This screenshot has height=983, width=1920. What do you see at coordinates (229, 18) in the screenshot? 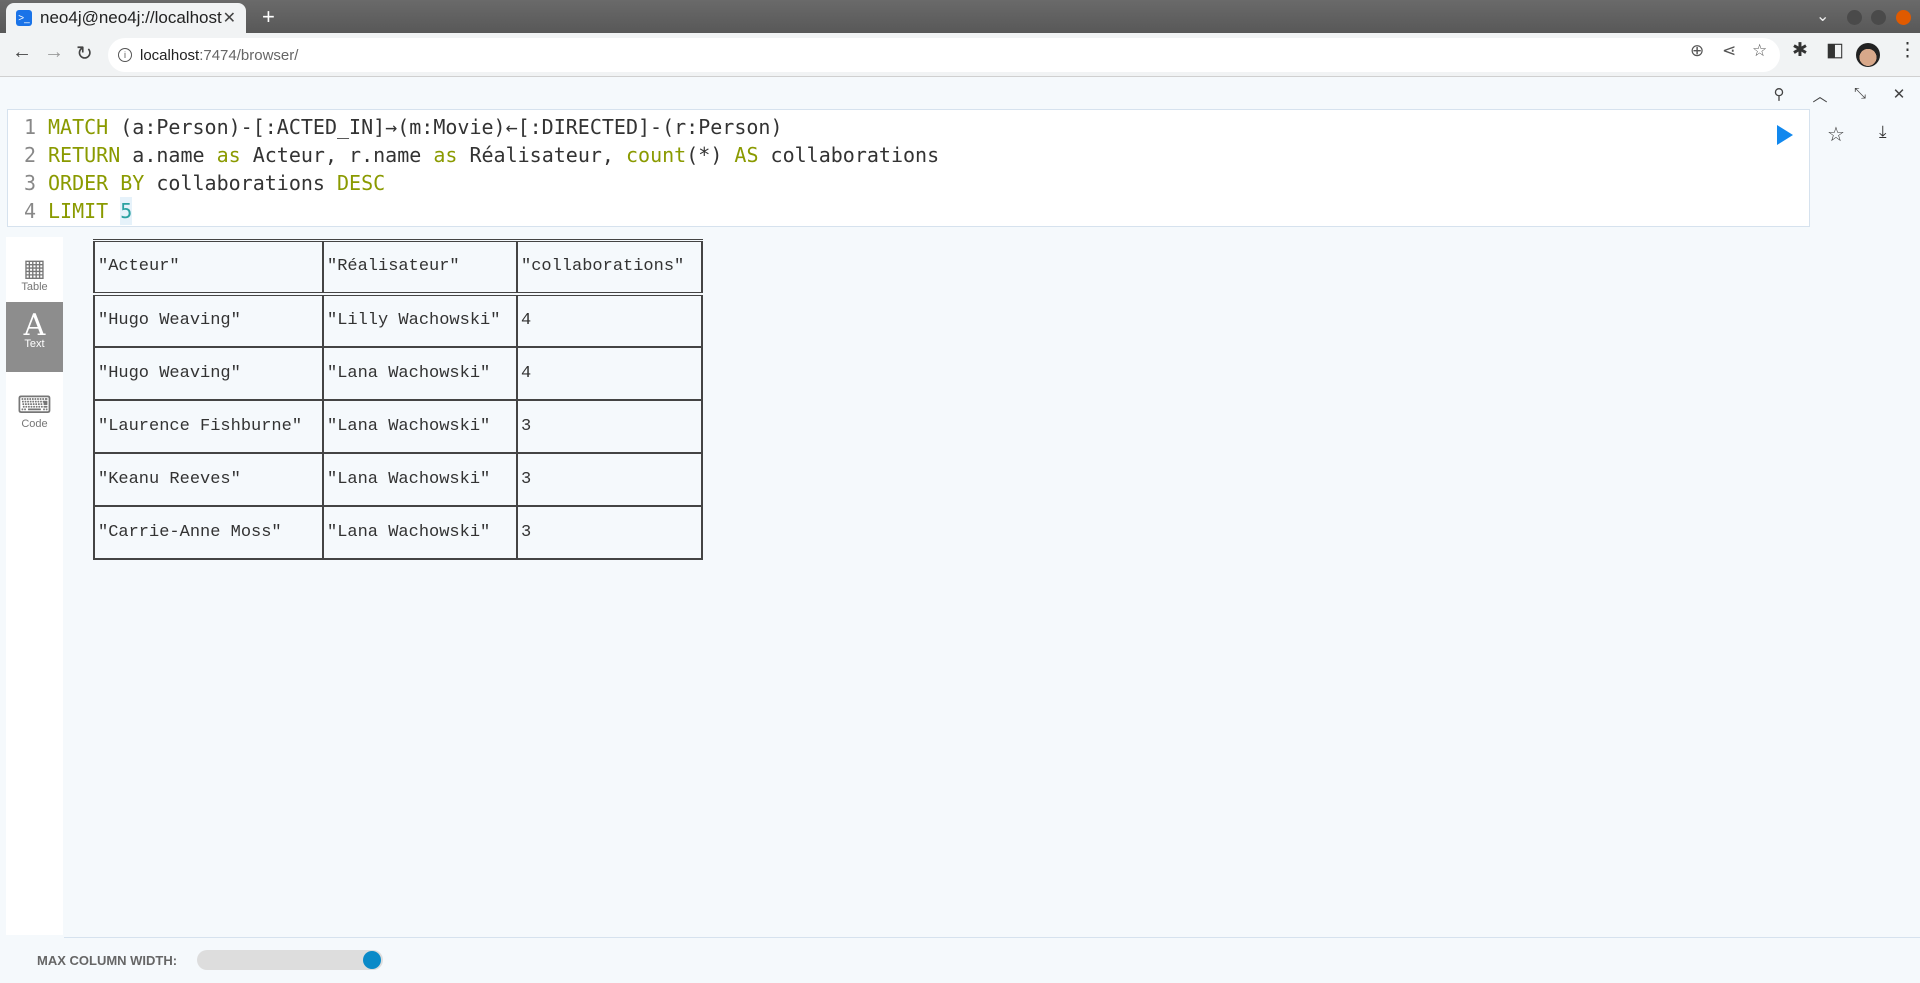
I see `close-tab-icon: ✕` at bounding box center [229, 18].